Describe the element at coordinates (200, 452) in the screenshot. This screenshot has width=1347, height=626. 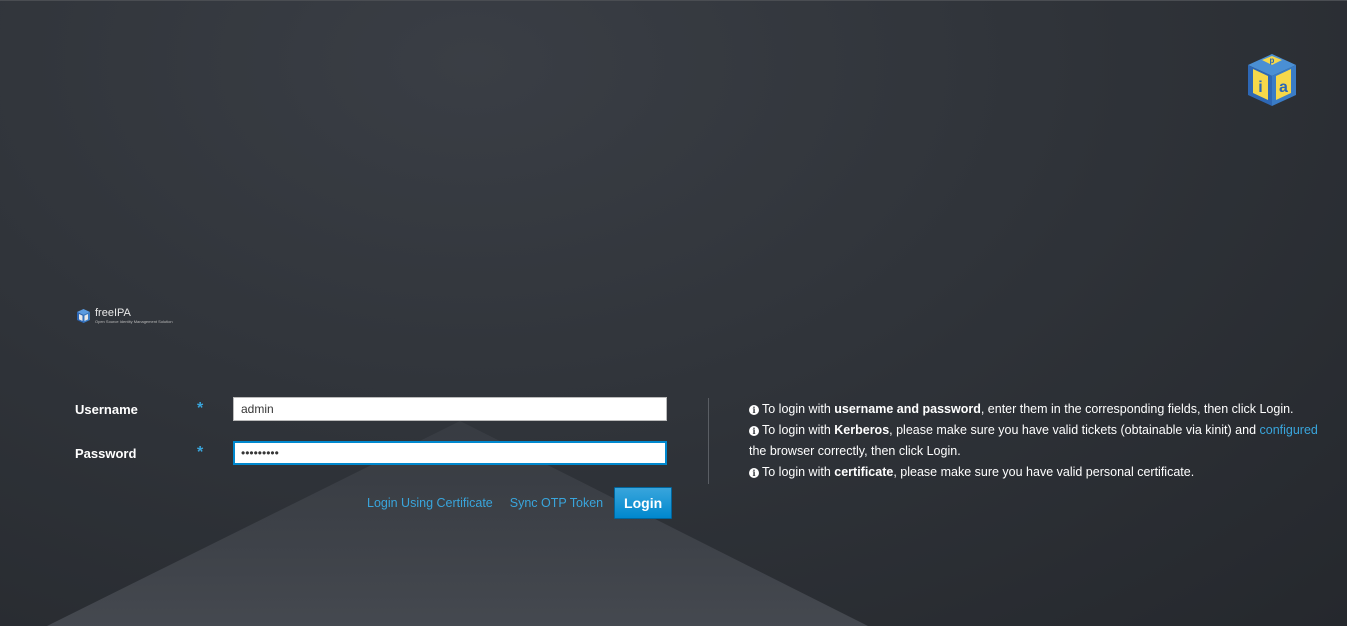
I see `password-required-mark: *` at that location.